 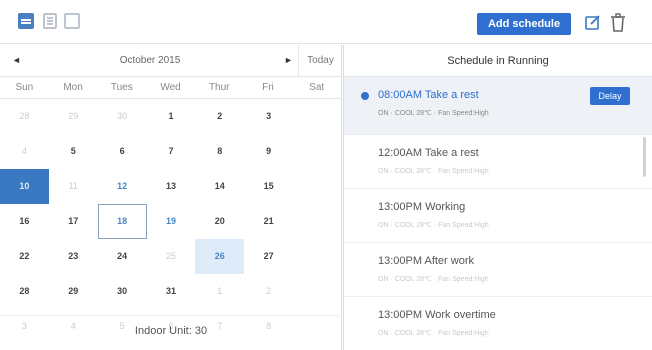 I want to click on calendar-day: 6, so click(x=122, y=151).